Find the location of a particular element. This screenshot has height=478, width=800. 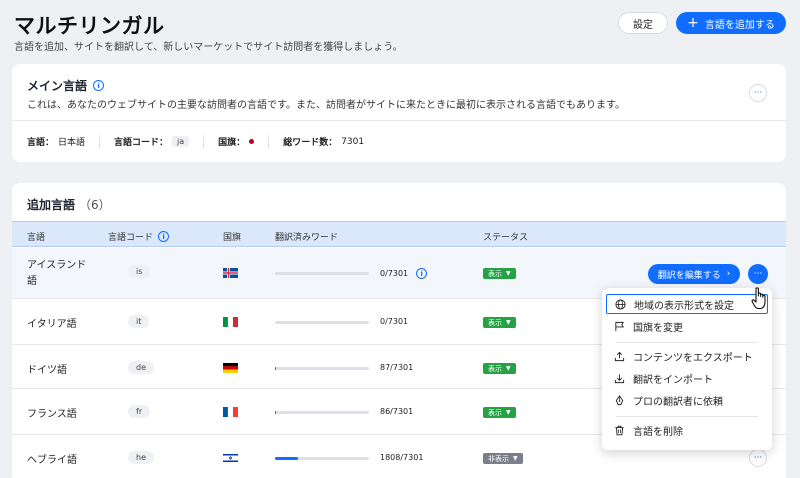

menu-item-change-flag: 国旗を変更 is located at coordinates (687, 326).